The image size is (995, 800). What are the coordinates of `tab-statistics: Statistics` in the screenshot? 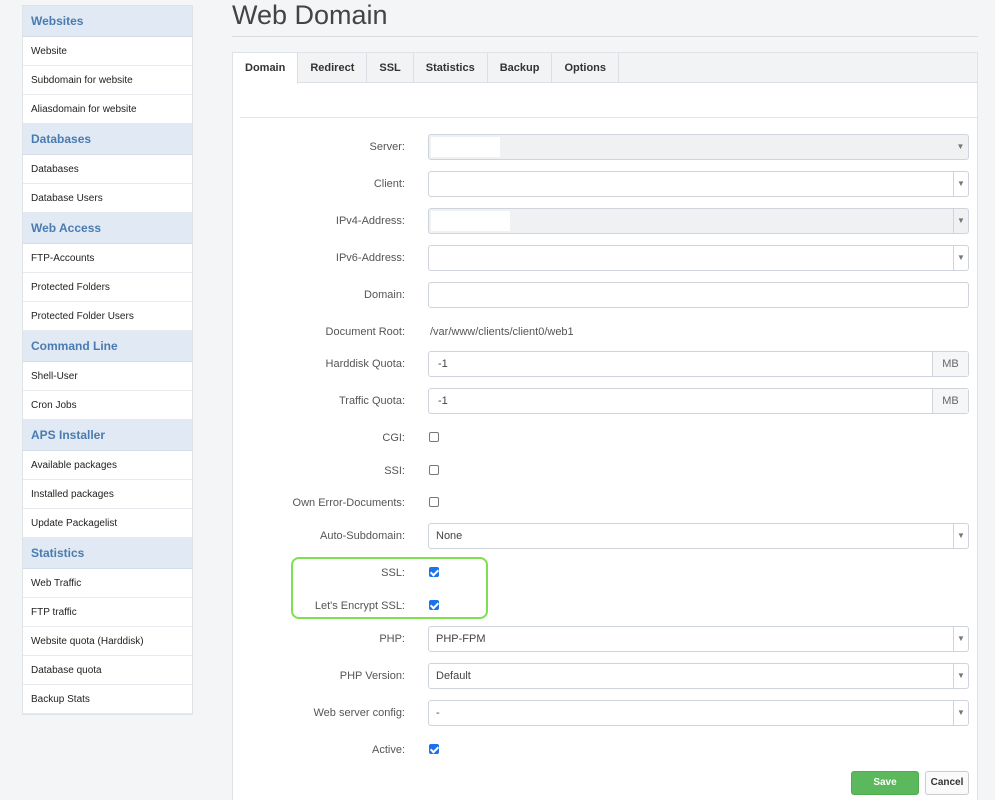 It's located at (451, 68).